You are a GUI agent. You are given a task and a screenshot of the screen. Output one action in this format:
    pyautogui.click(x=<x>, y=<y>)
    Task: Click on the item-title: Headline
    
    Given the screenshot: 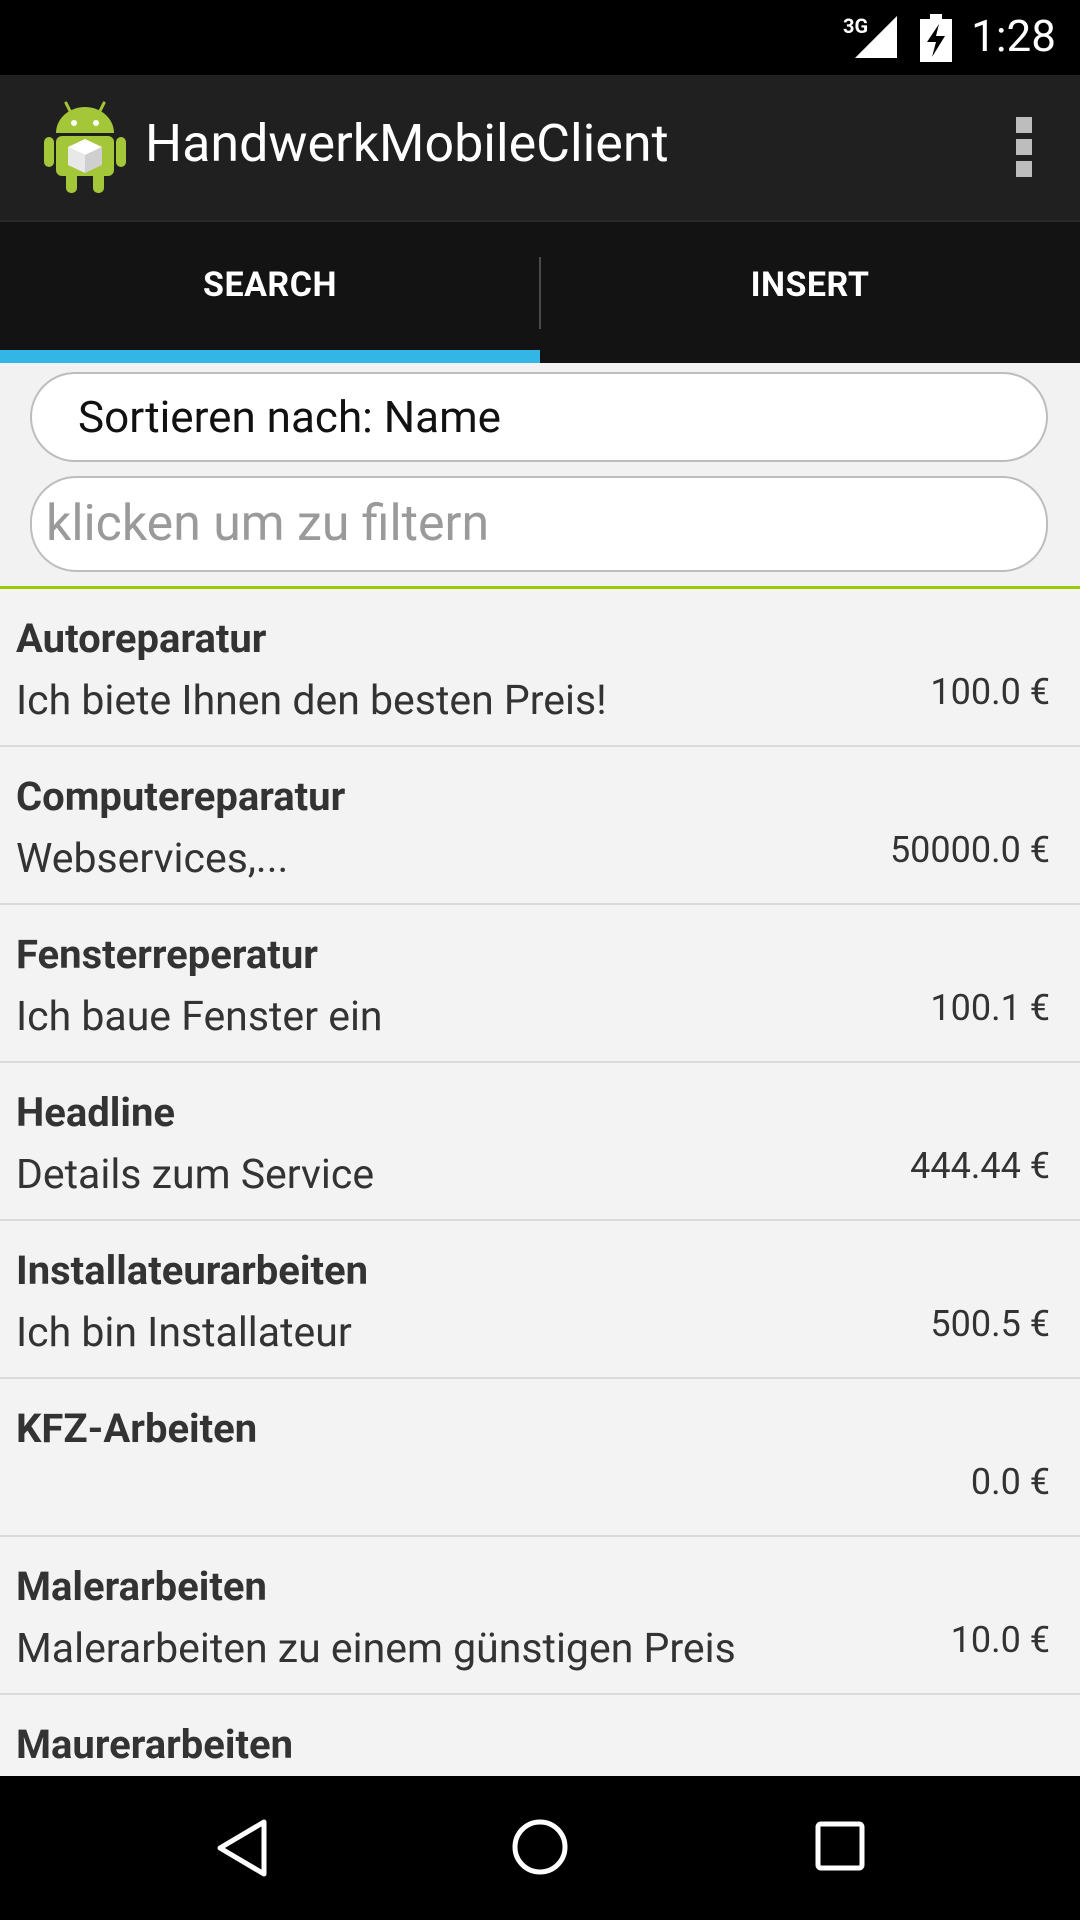 What is the action you would take?
    pyautogui.click(x=95, y=1112)
    